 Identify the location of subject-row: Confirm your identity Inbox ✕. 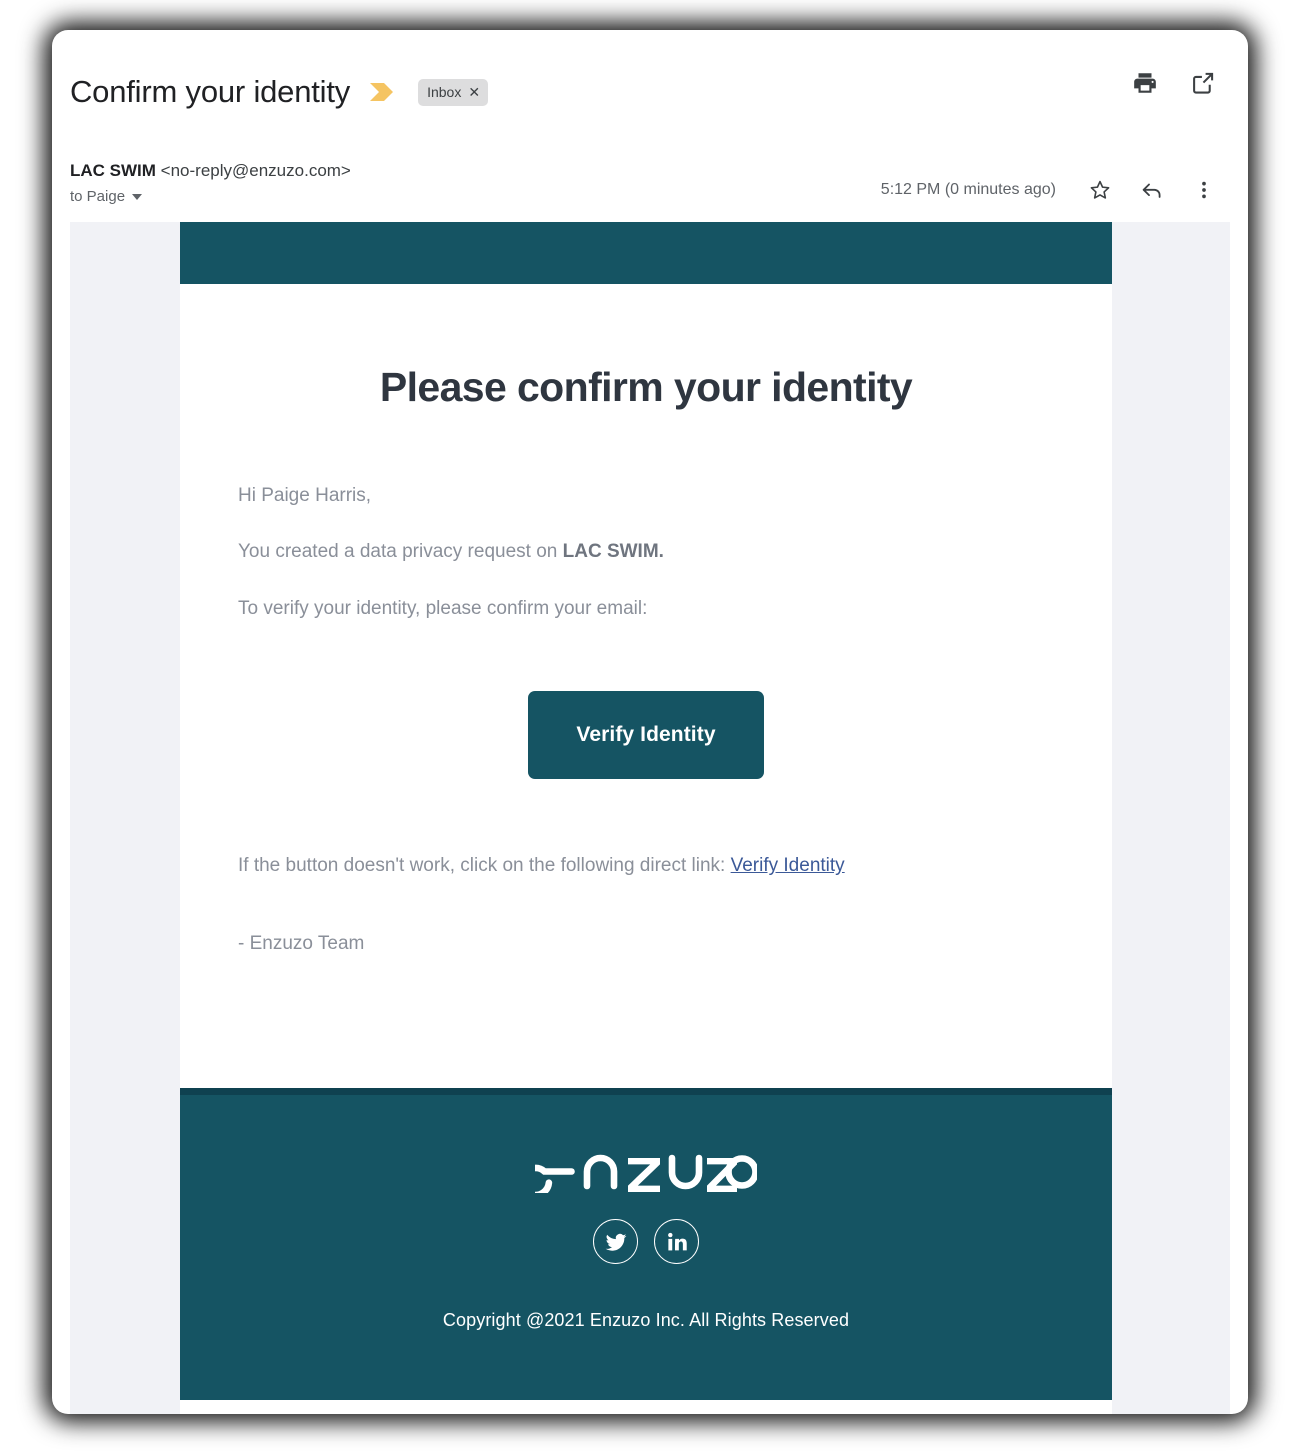
(650, 92).